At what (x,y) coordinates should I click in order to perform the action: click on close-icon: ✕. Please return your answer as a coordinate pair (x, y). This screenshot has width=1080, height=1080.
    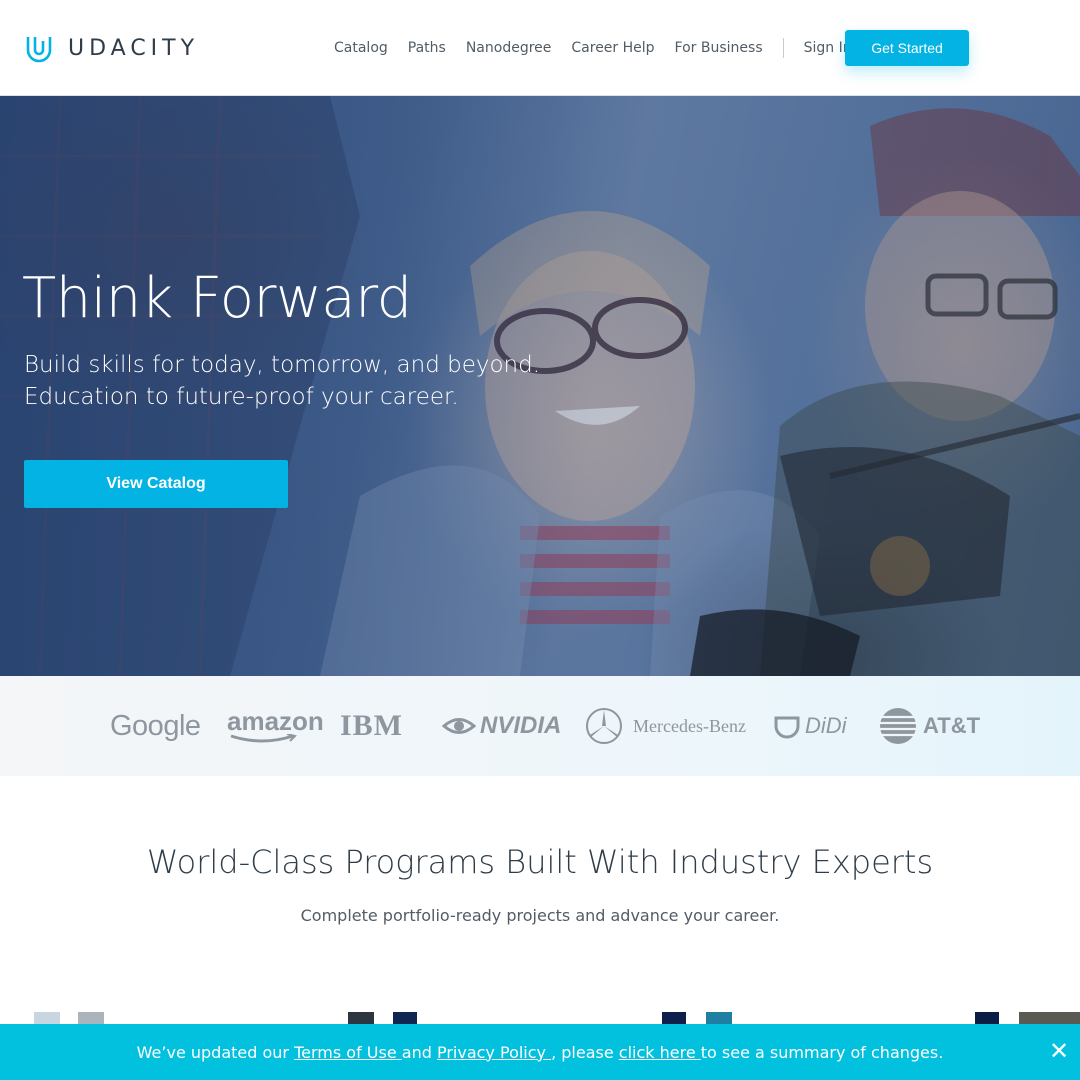
    Looking at the image, I should click on (1059, 1051).